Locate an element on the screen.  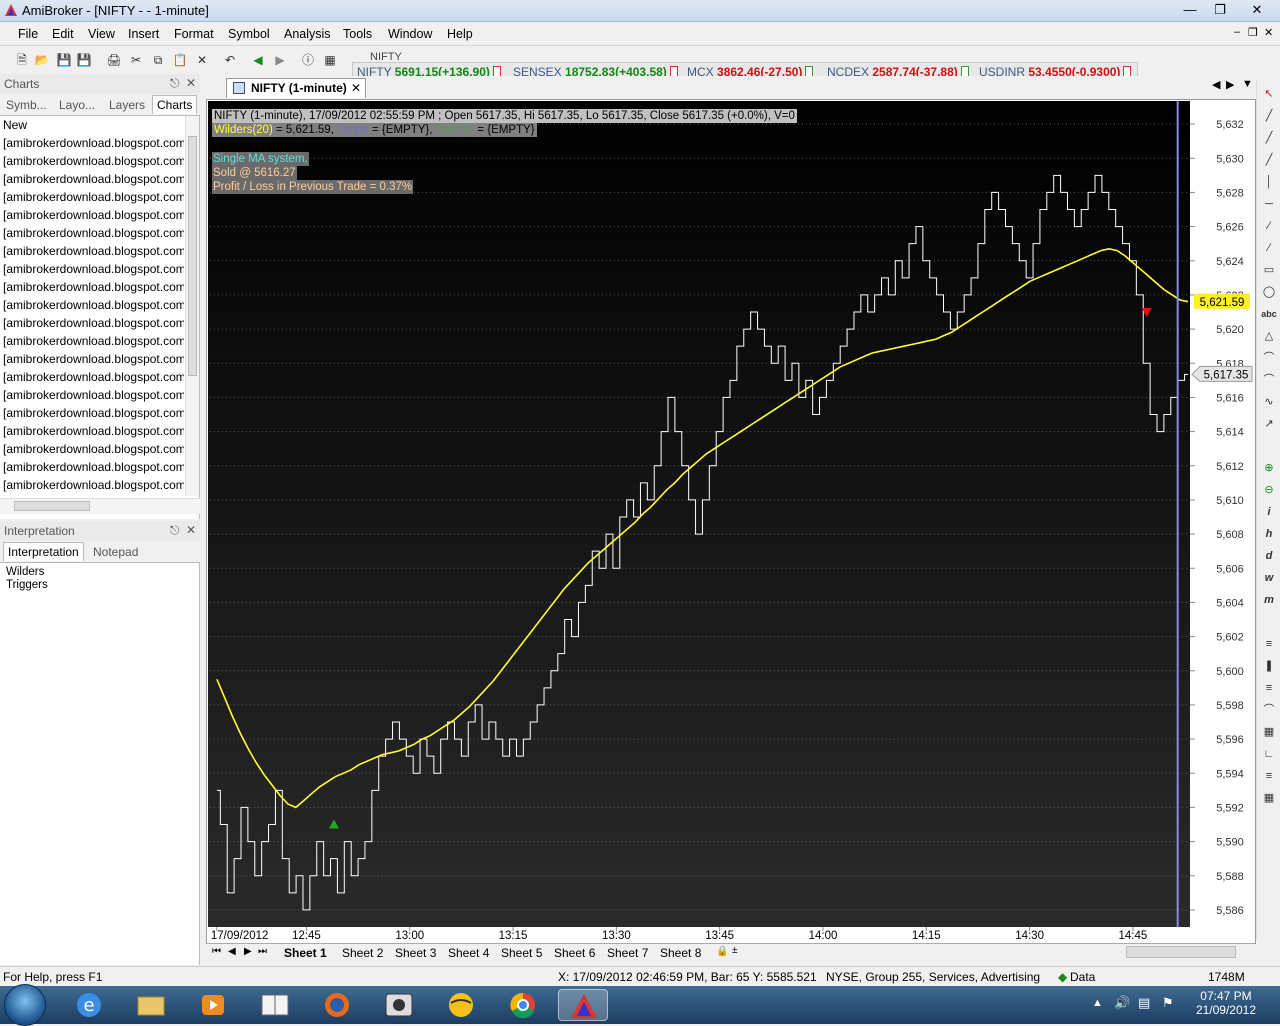
copy-icon: ⧉ is located at coordinates (158, 60).